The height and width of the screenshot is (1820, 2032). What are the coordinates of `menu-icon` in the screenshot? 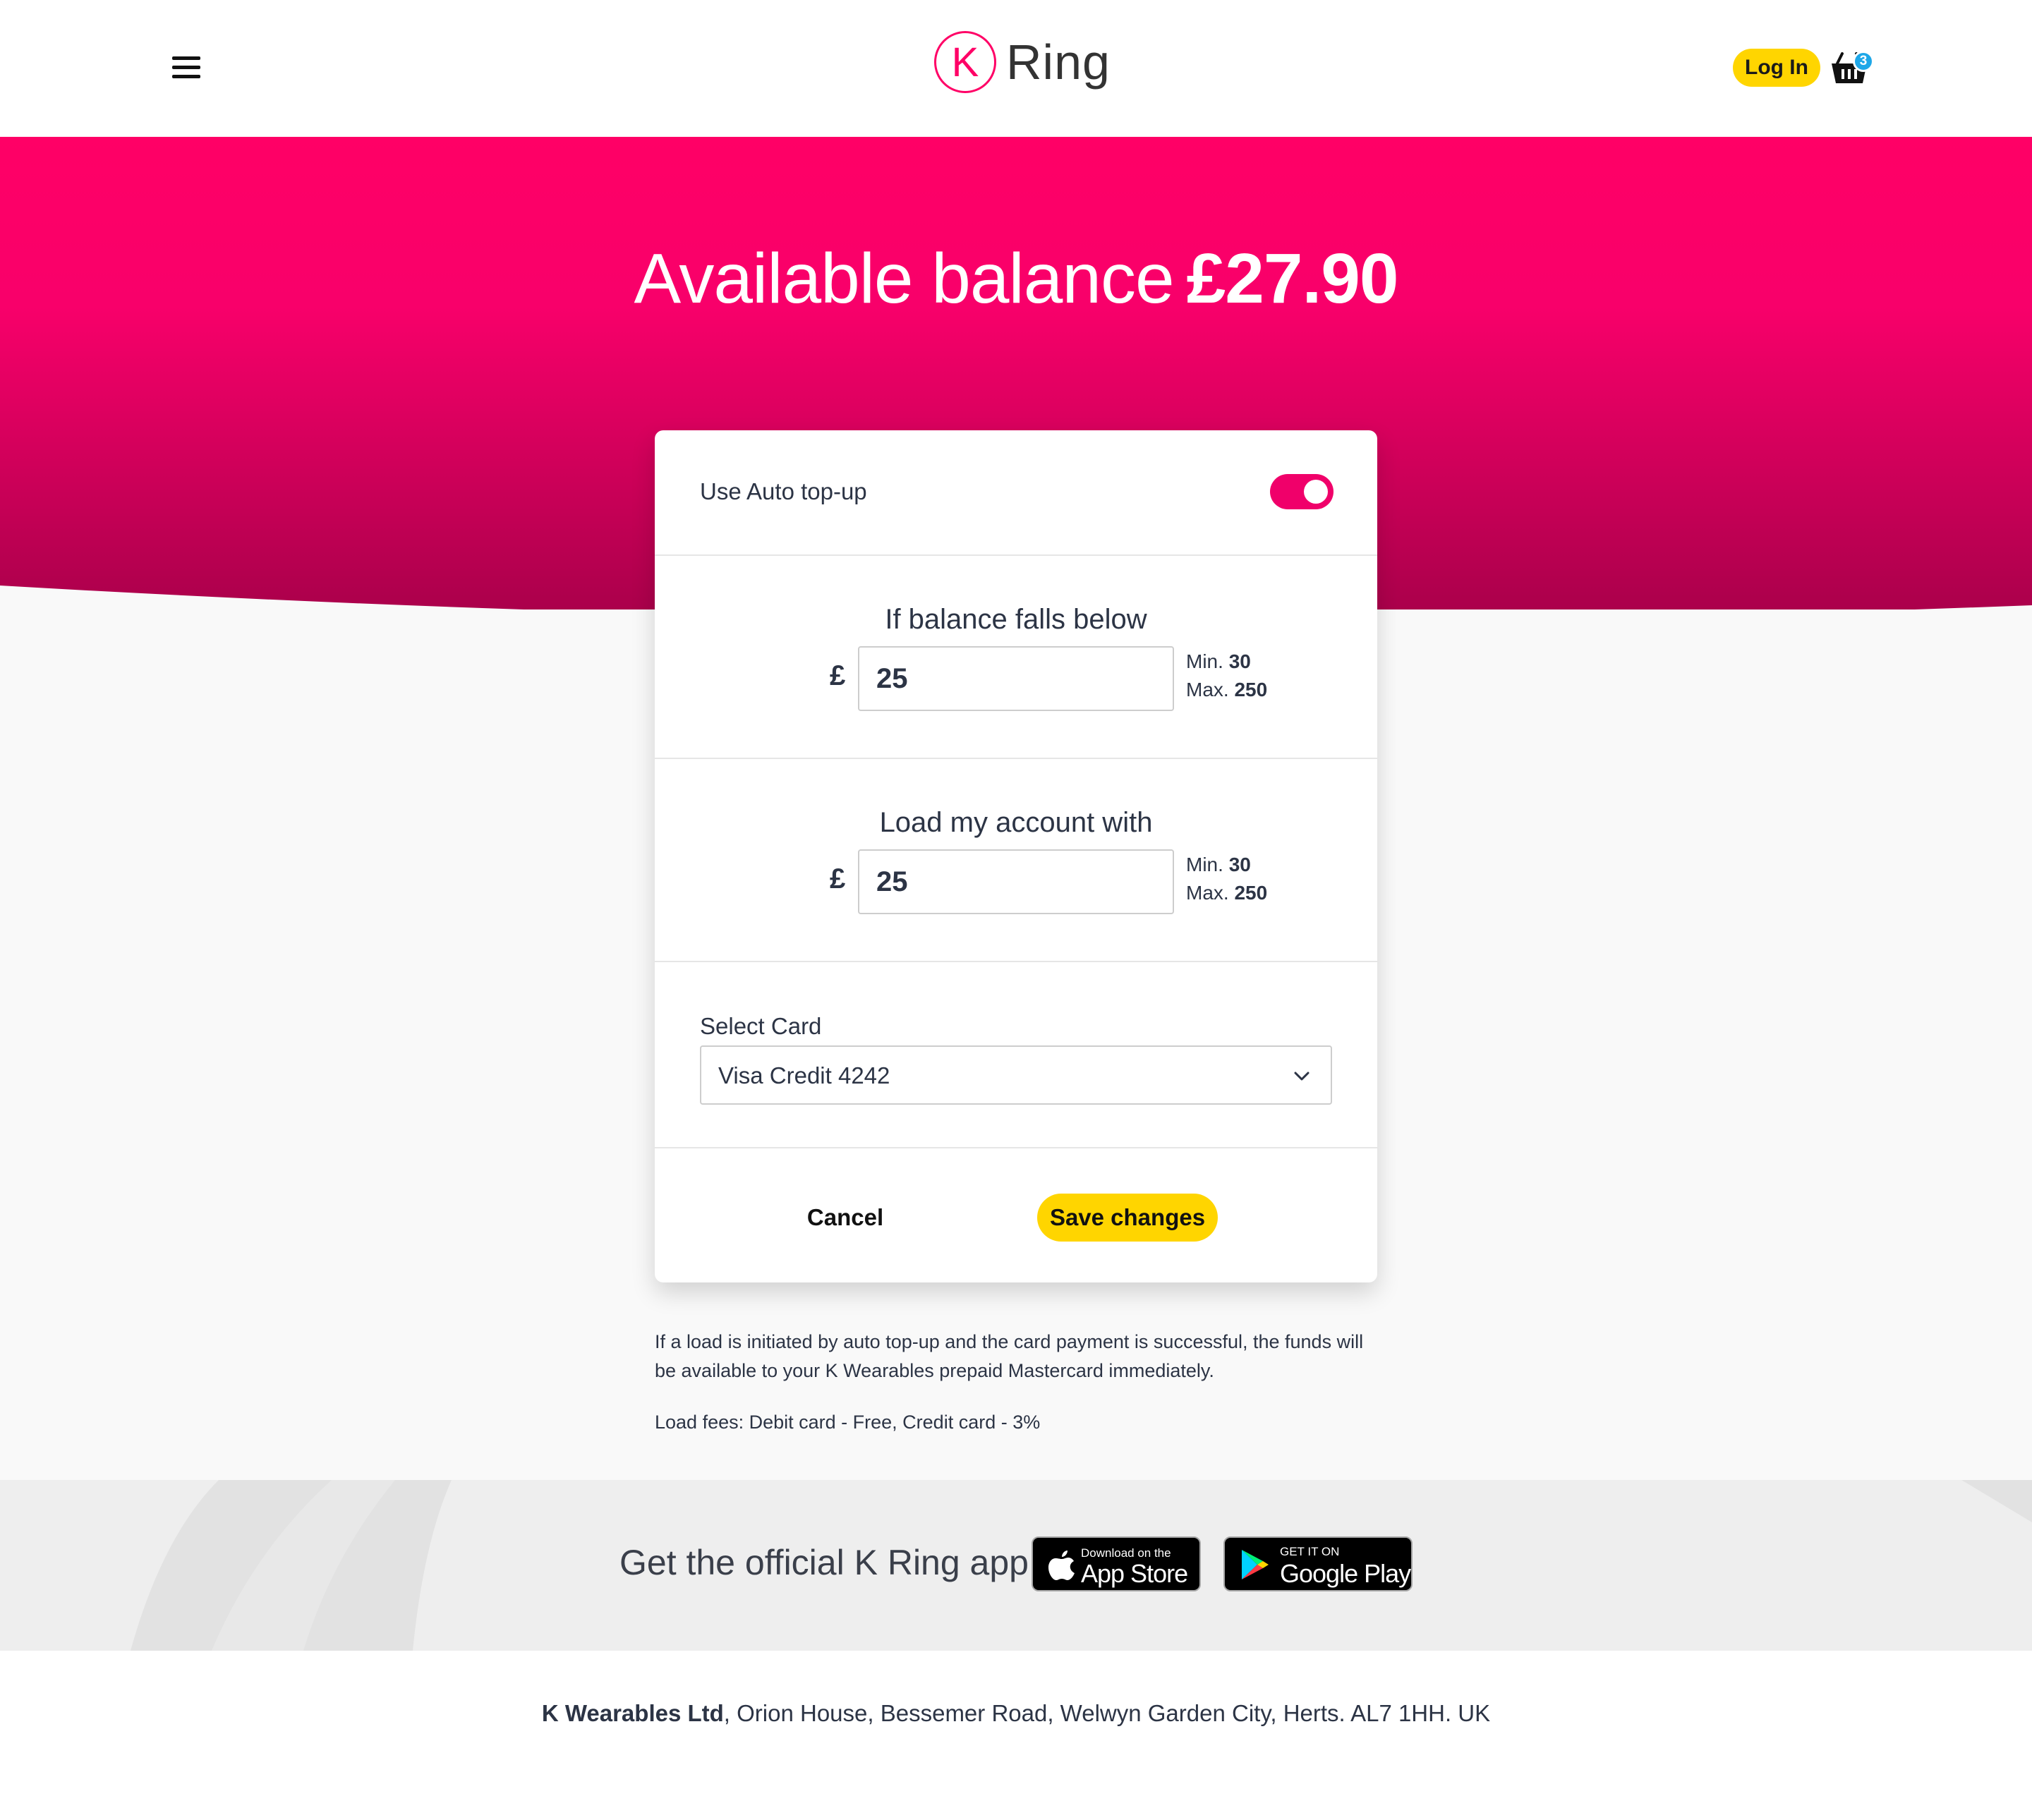 It's located at (186, 68).